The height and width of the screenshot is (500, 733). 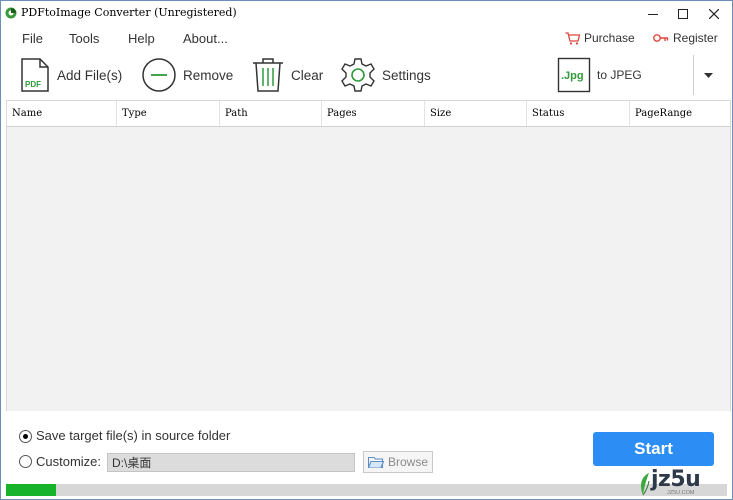 I want to click on column-header-name: Name, so click(x=62, y=113).